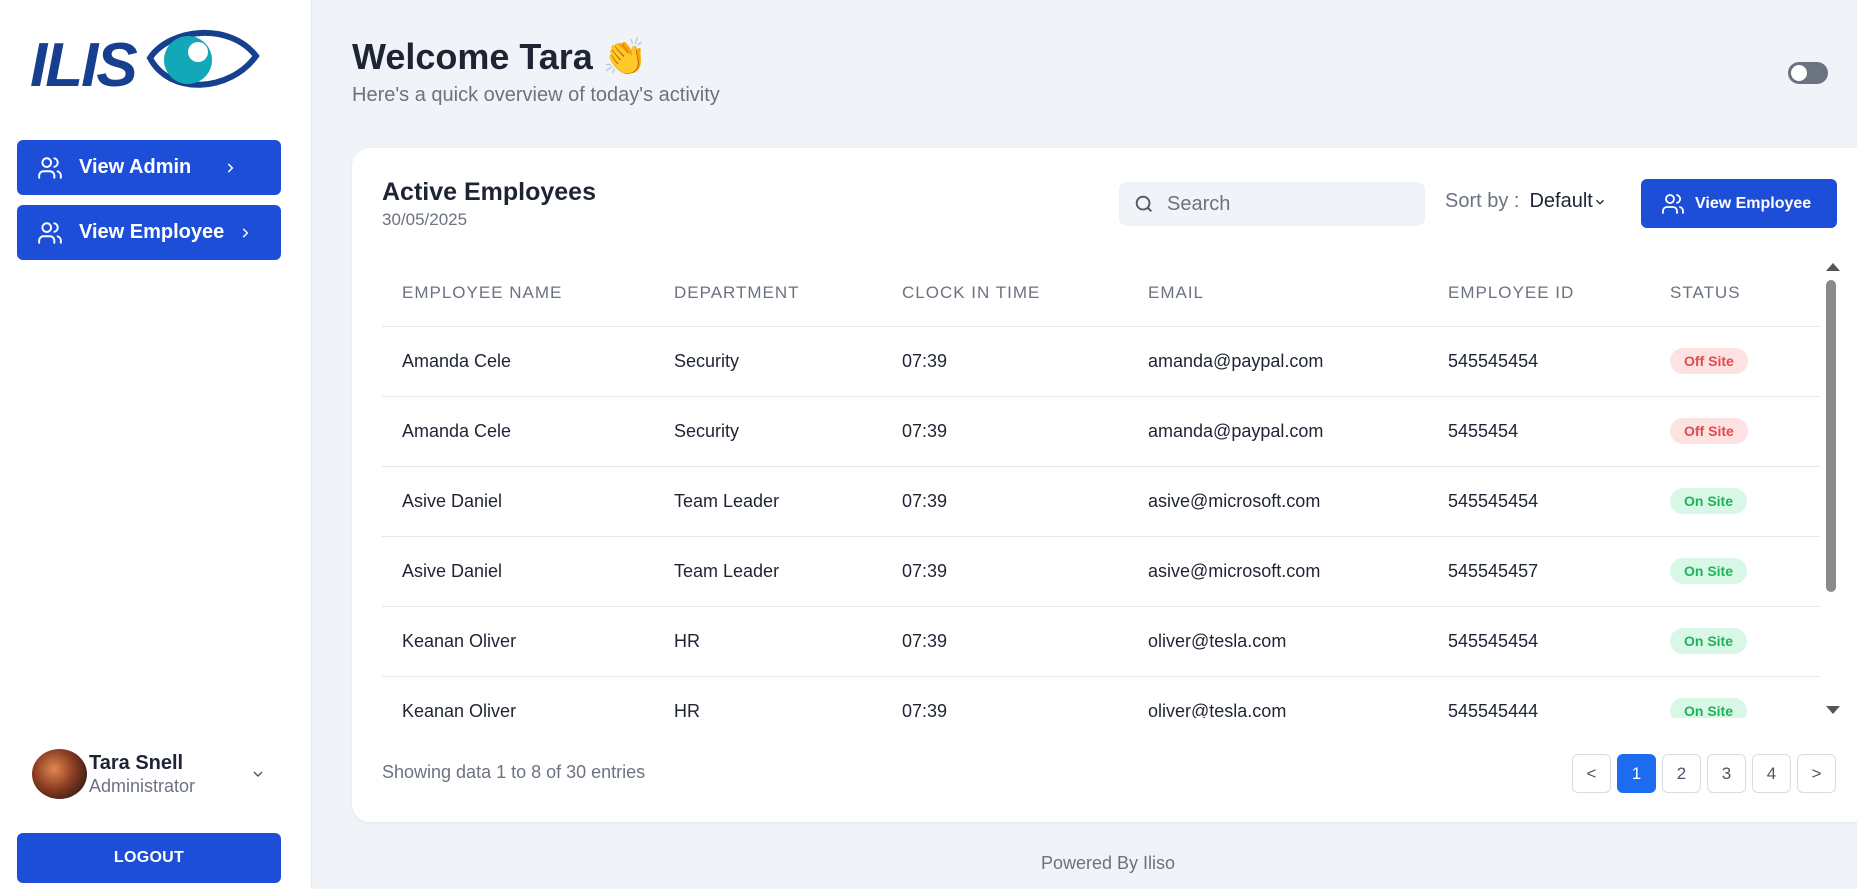  I want to click on page-button-1: 1, so click(1636, 773).